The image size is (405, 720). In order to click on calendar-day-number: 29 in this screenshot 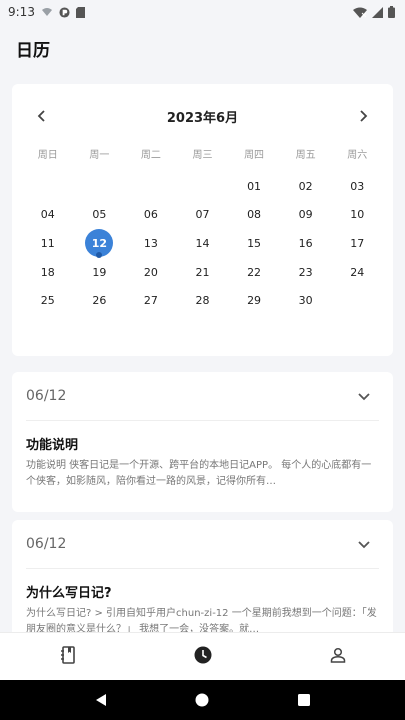, I will do `click(254, 301)`.